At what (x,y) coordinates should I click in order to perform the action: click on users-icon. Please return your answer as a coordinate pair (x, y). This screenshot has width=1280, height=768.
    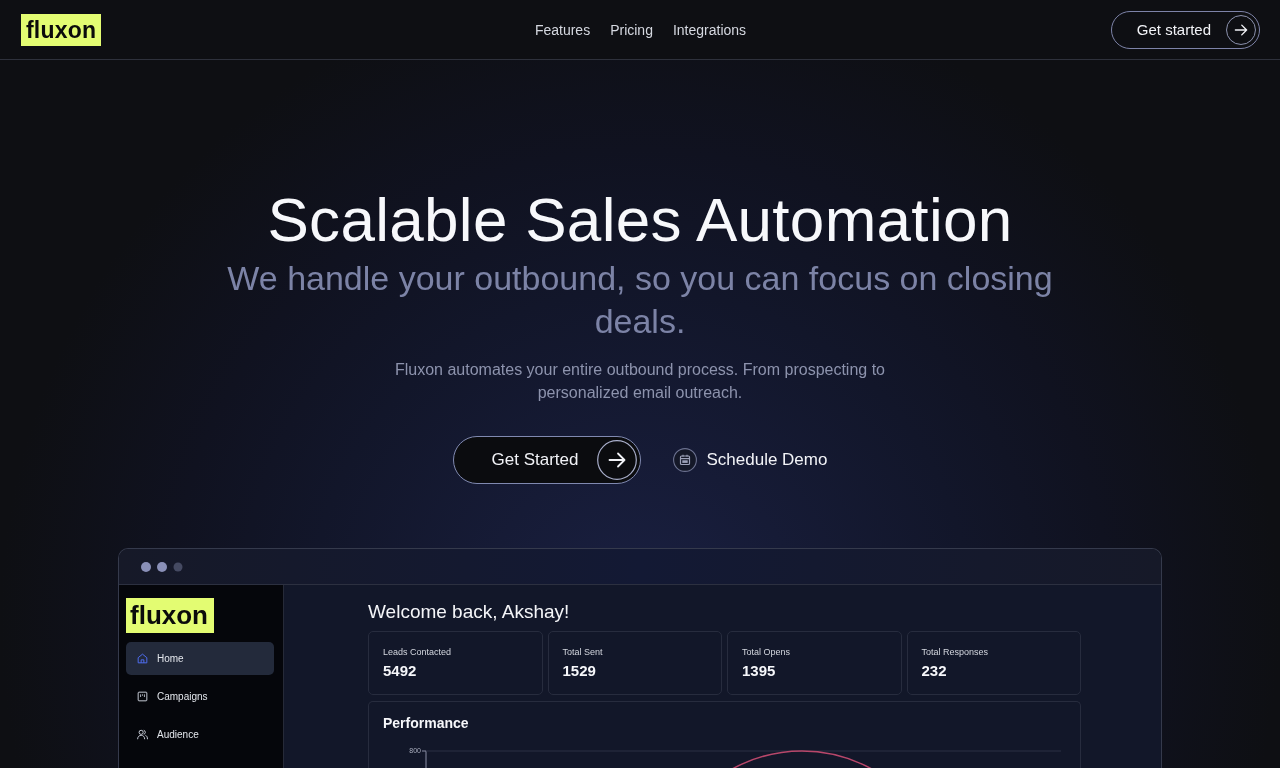
    Looking at the image, I should click on (142, 734).